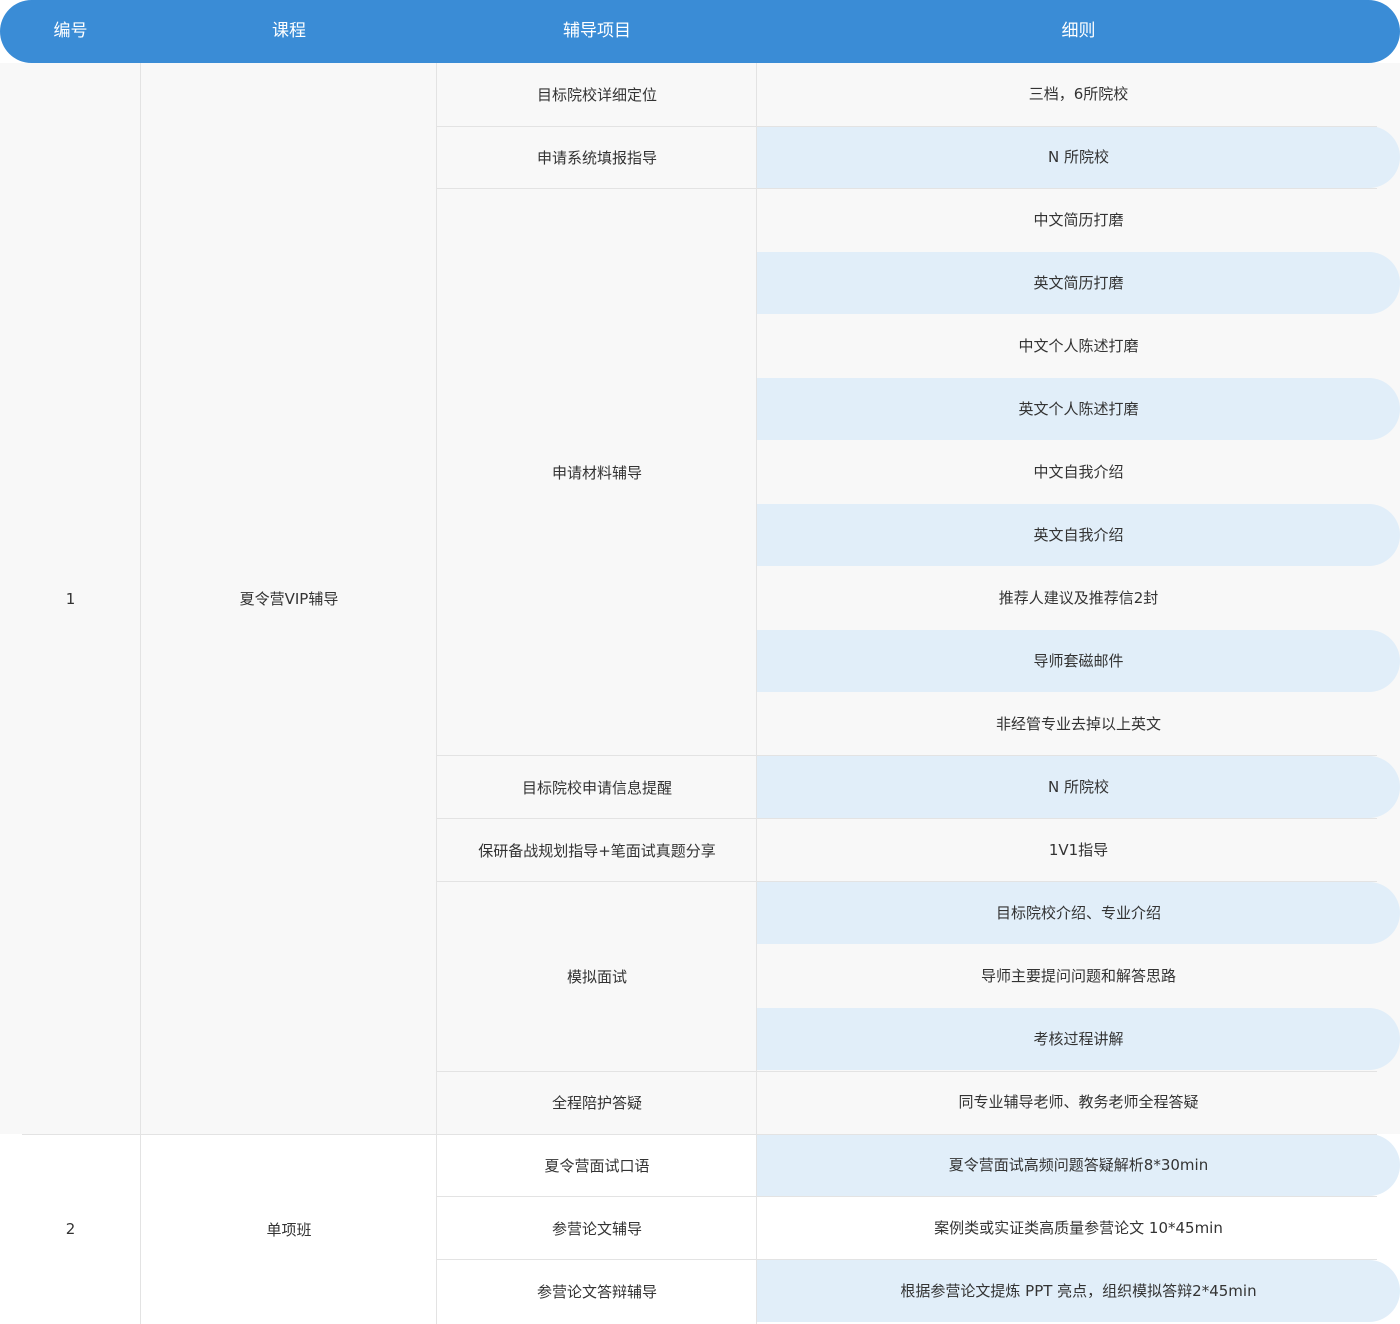 The width and height of the screenshot is (1400, 1324). Describe the element at coordinates (596, 977) in the screenshot. I see `item-label: 模拟面试` at that location.